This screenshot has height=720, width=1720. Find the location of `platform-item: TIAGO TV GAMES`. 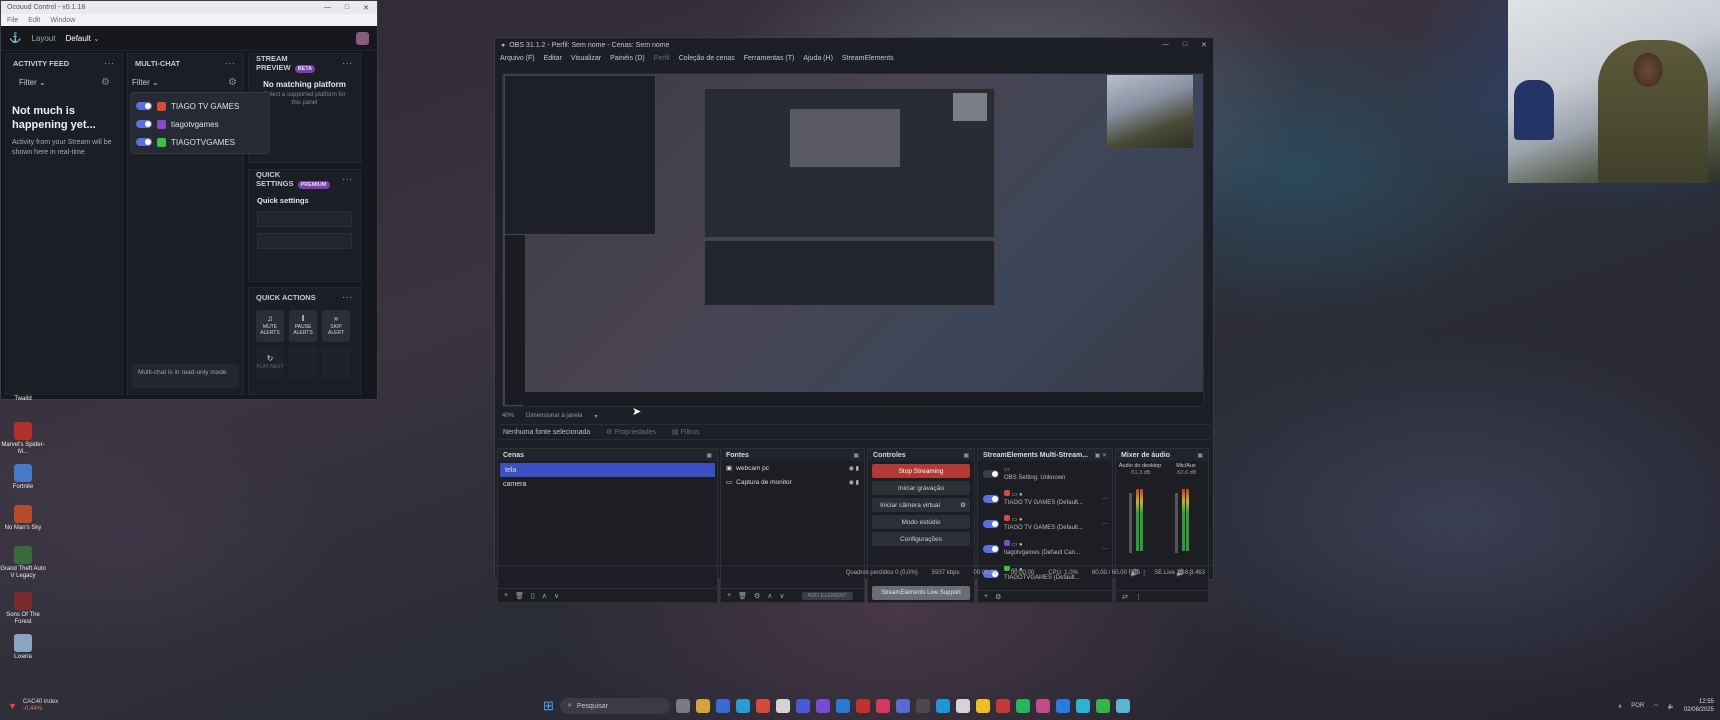

platform-item: TIAGO TV GAMES is located at coordinates (200, 106).